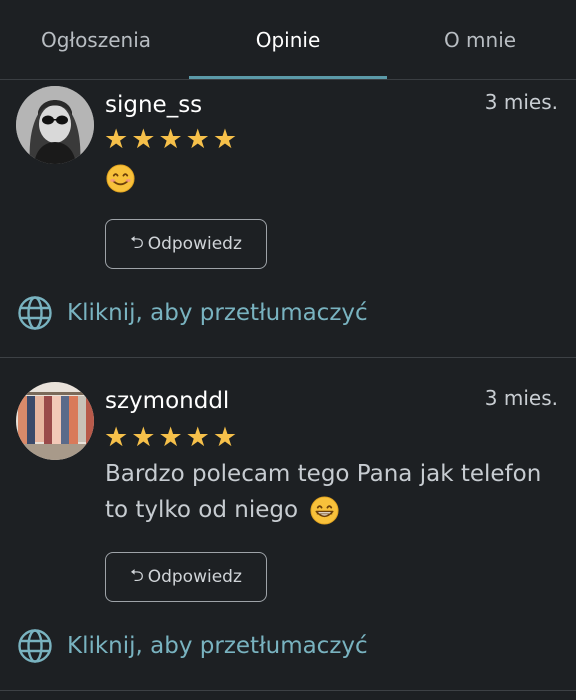 Image resolution: width=576 pixels, height=700 pixels. I want to click on smiling-face-emoji, so click(120, 178).